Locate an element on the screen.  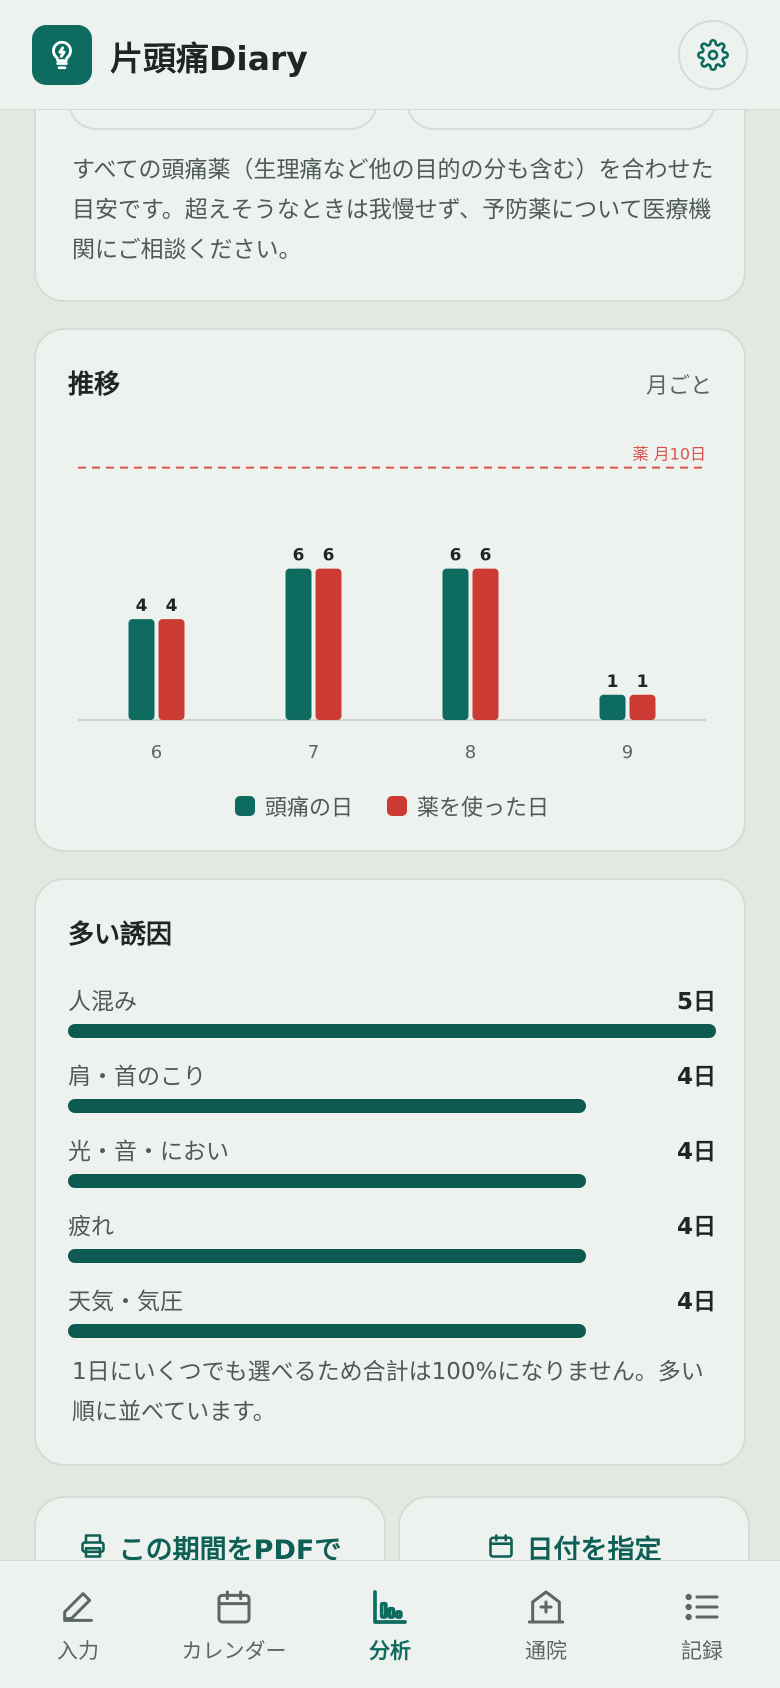
x-tick-label: 8 is located at coordinates (470, 752).